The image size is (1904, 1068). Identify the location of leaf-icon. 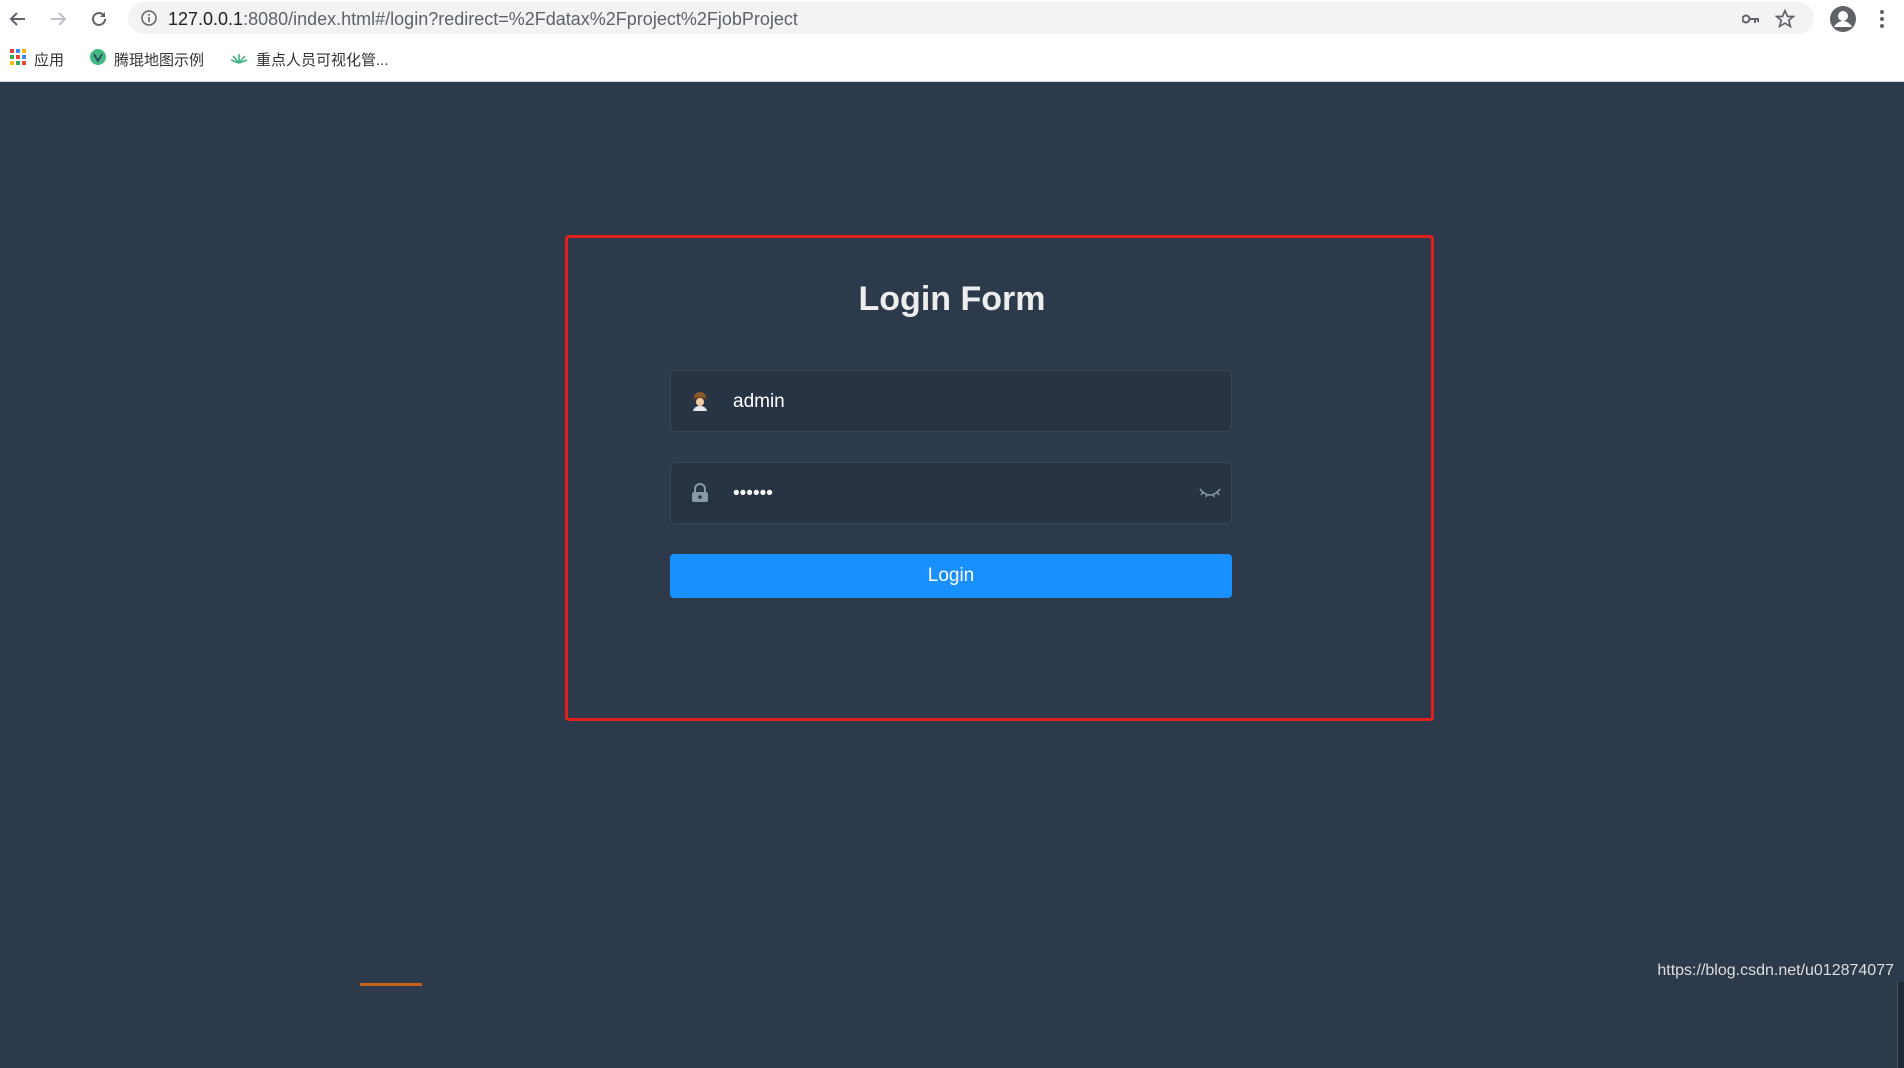
(239, 59).